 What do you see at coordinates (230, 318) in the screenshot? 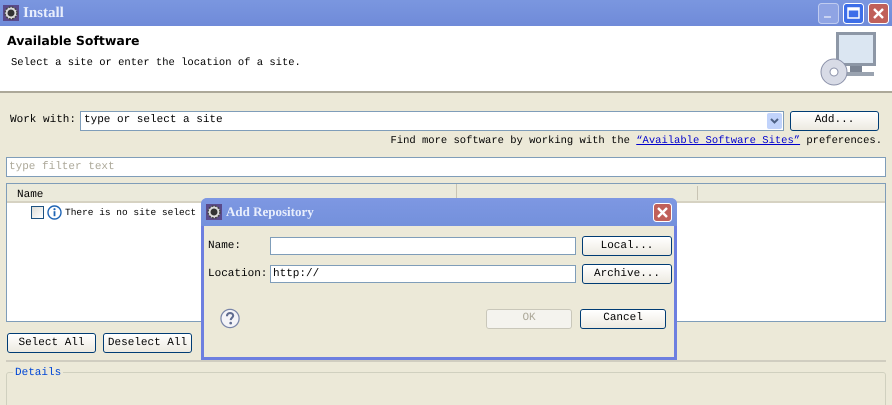
I see `help-icon` at bounding box center [230, 318].